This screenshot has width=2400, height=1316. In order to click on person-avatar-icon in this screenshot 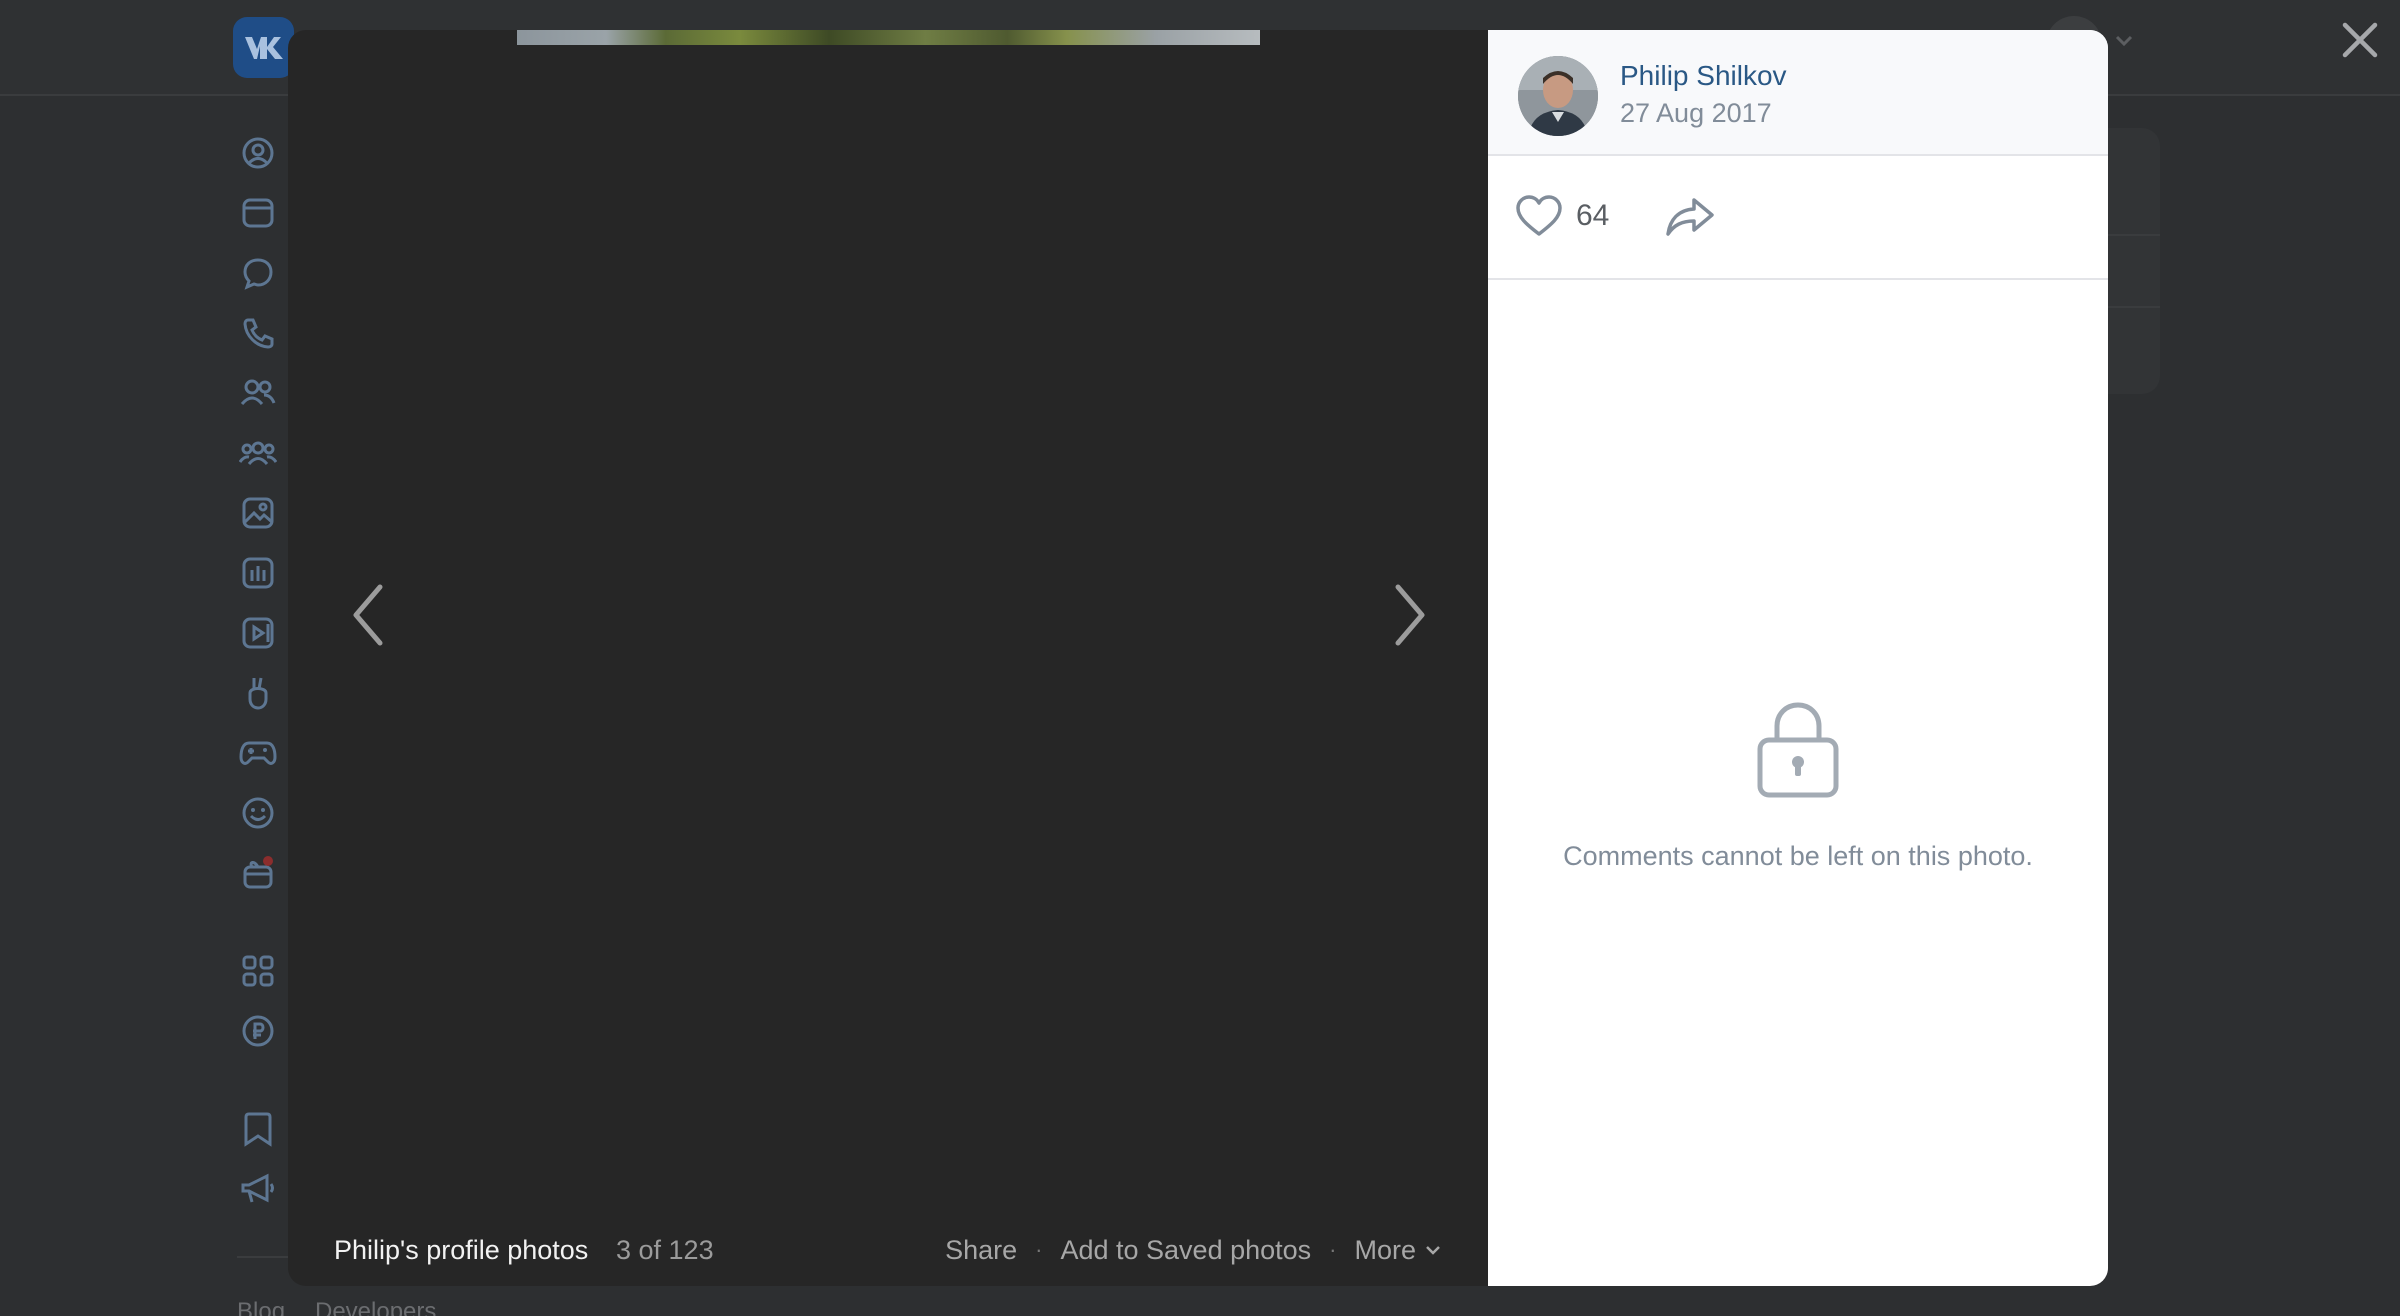, I will do `click(1558, 96)`.